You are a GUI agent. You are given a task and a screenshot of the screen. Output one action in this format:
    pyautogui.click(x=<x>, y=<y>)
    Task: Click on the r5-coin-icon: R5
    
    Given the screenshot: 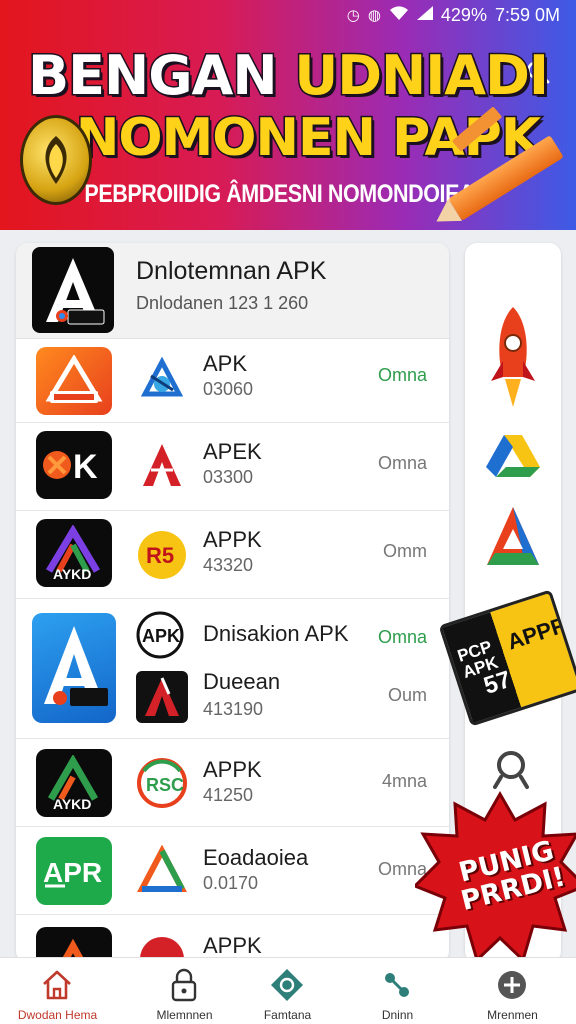 What is the action you would take?
    pyautogui.click(x=162, y=555)
    